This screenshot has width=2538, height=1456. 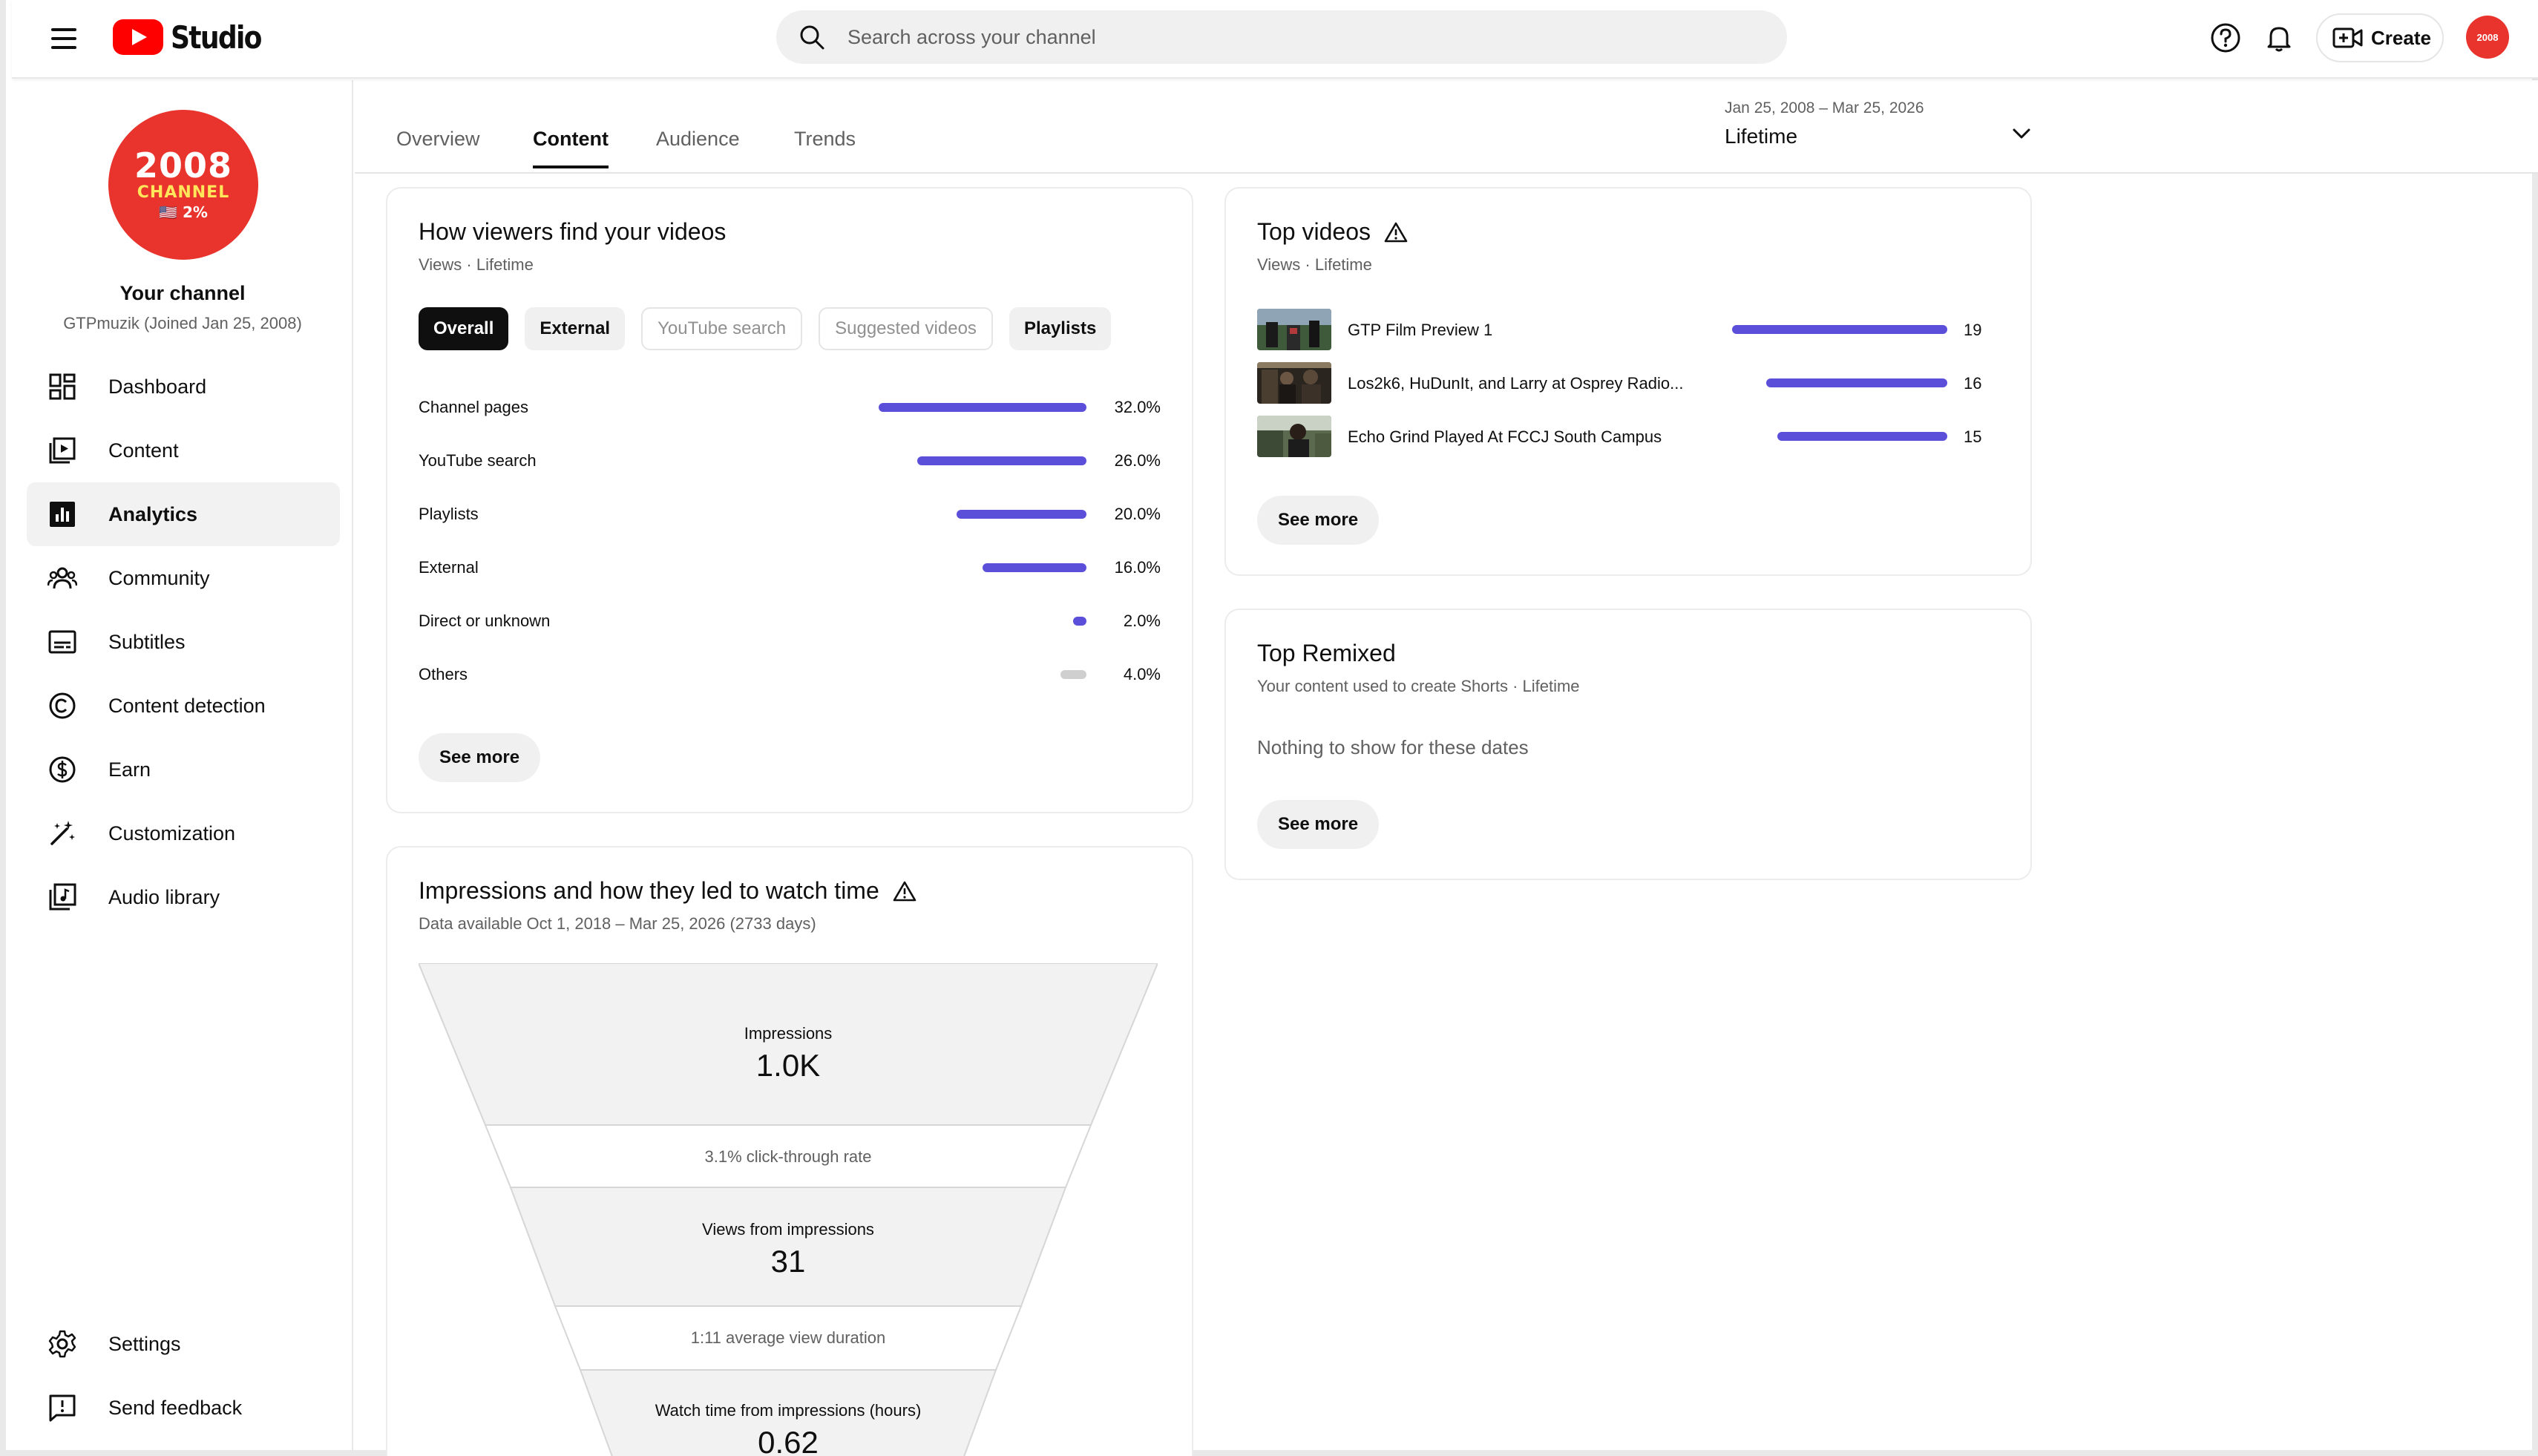 I want to click on copyright-icon, so click(x=62, y=706).